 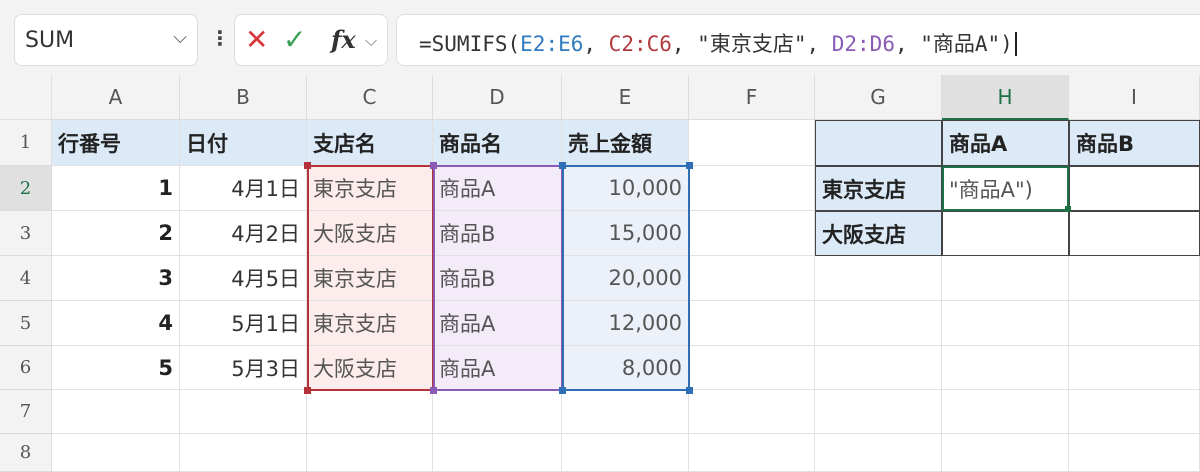 I want to click on cell-C8, so click(x=370, y=453).